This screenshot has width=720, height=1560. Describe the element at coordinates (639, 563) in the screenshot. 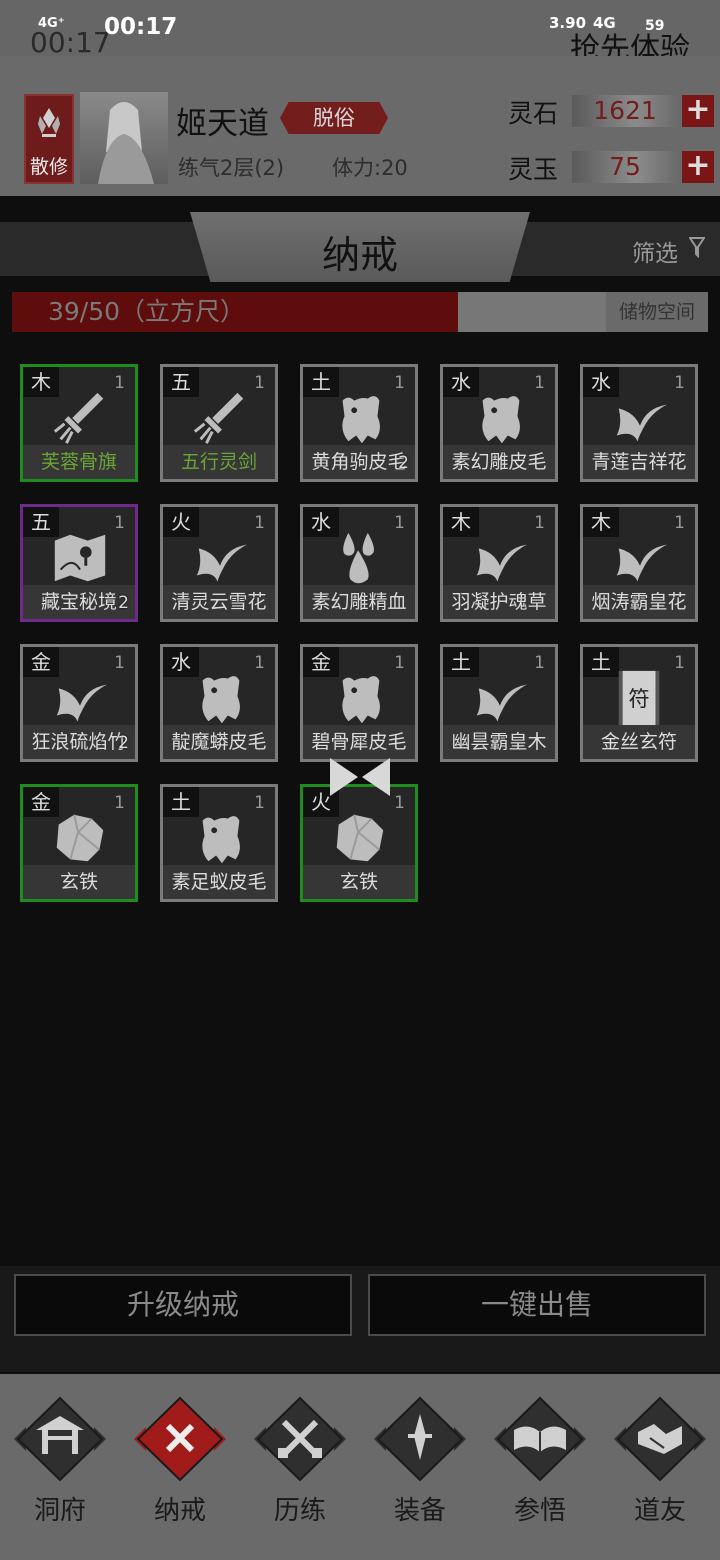

I see `item-slot: 木 1 烟涛霸皇花` at that location.